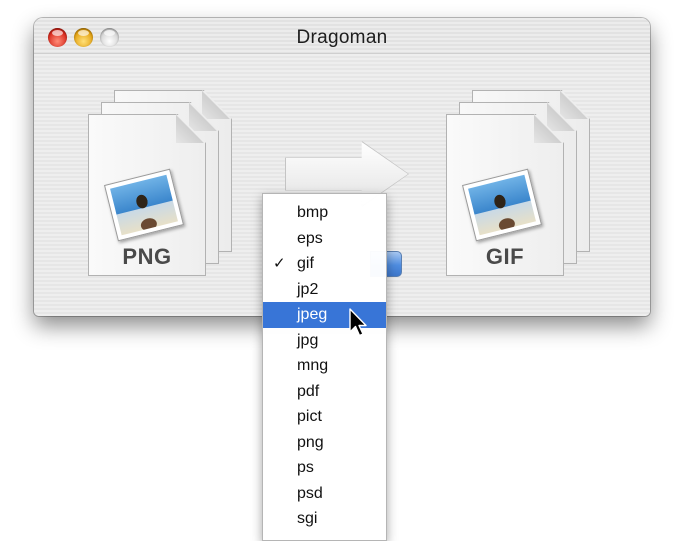 The width and height of the screenshot is (680, 541). Describe the element at coordinates (358, 322) in the screenshot. I see `mouse-pointer-icon` at that location.